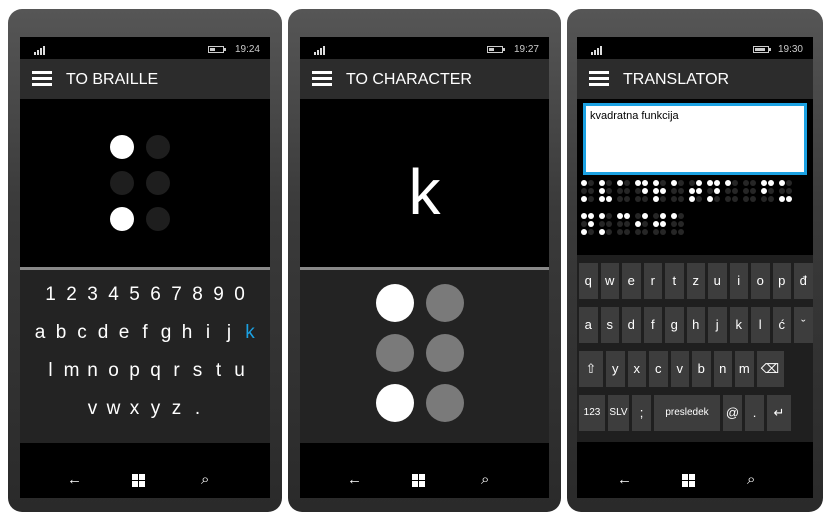  I want to click on key-period: ., so click(197, 409).